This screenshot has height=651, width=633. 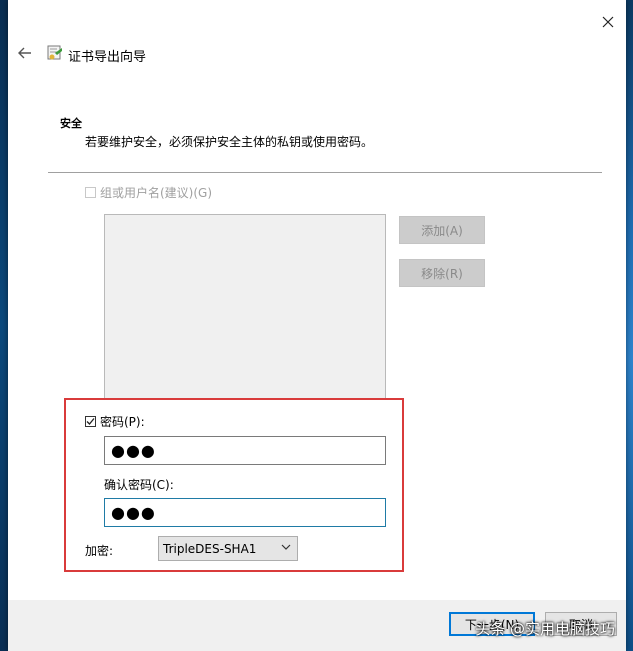 I want to click on checkbox-unchecked, so click(x=90, y=192).